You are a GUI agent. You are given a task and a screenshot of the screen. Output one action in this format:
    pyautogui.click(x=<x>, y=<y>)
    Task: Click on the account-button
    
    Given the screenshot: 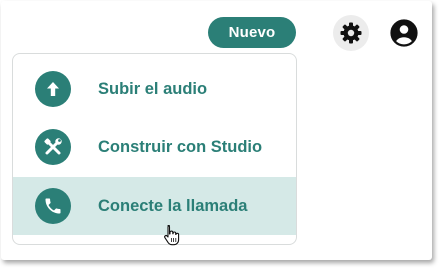 What is the action you would take?
    pyautogui.click(x=404, y=33)
    